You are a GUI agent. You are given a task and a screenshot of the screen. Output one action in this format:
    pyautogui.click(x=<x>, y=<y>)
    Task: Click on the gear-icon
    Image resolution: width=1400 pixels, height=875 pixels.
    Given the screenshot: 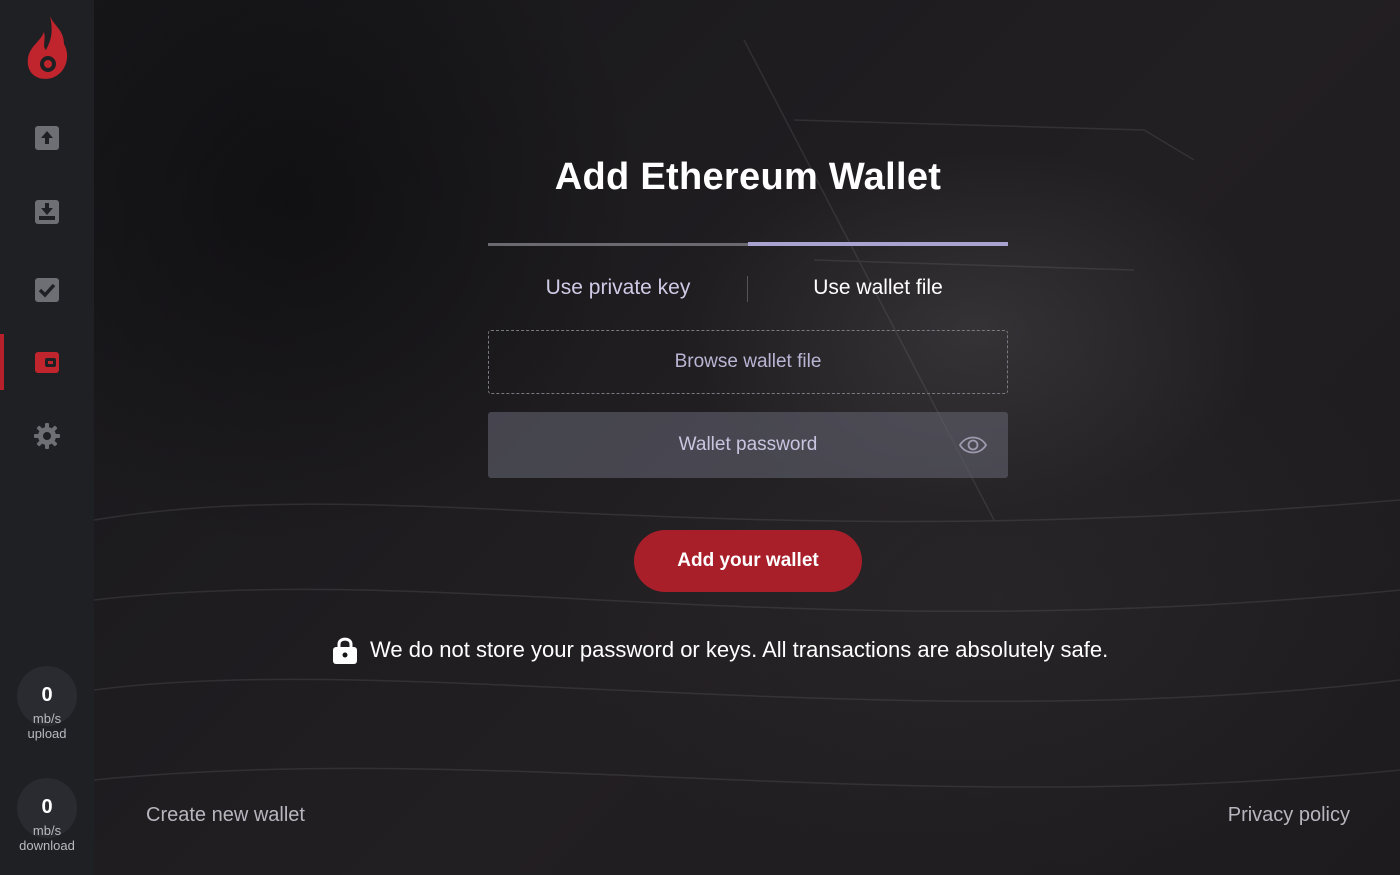 What is the action you would take?
    pyautogui.click(x=47, y=436)
    